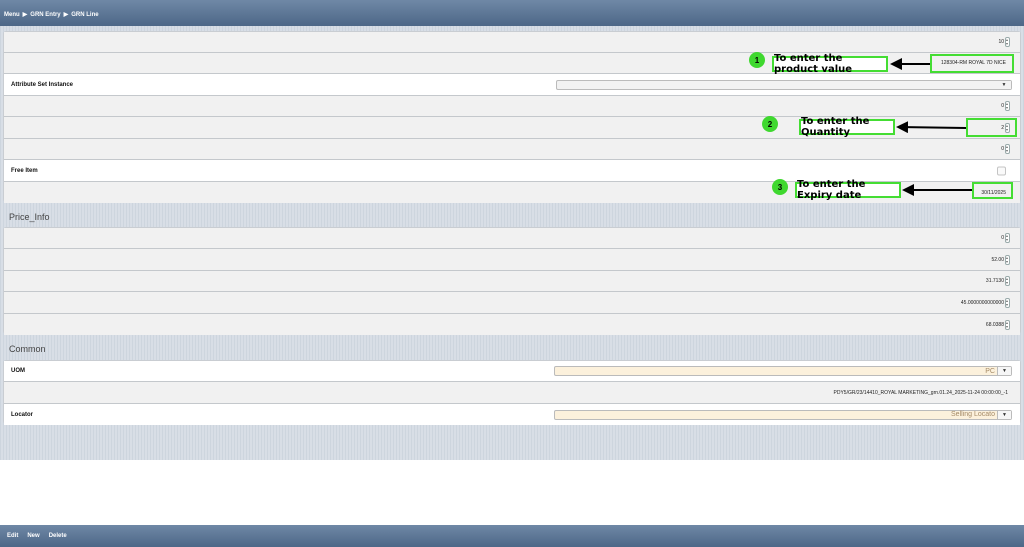  Describe the element at coordinates (990, 371) in the screenshot. I see `uom-value: PC` at that location.